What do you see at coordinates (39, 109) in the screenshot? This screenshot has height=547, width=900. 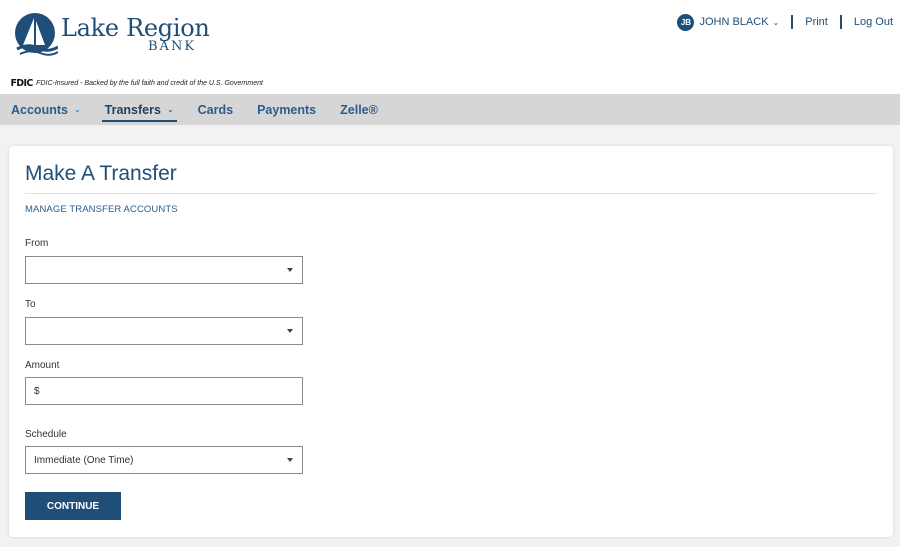 I see `nav-label: Accounts` at bounding box center [39, 109].